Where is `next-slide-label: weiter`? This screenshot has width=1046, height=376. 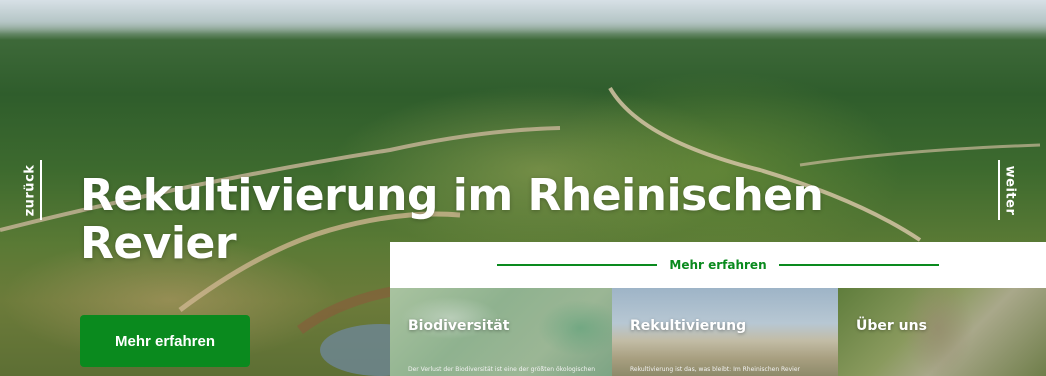
next-slide-label: weiter is located at coordinates (1010, 190).